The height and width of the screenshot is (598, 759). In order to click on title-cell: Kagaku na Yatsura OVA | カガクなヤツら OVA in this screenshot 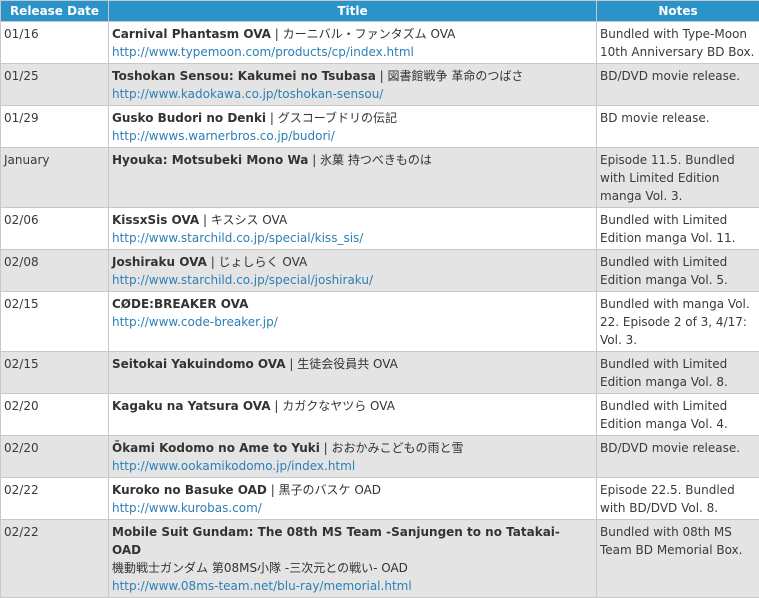, I will do `click(353, 415)`.